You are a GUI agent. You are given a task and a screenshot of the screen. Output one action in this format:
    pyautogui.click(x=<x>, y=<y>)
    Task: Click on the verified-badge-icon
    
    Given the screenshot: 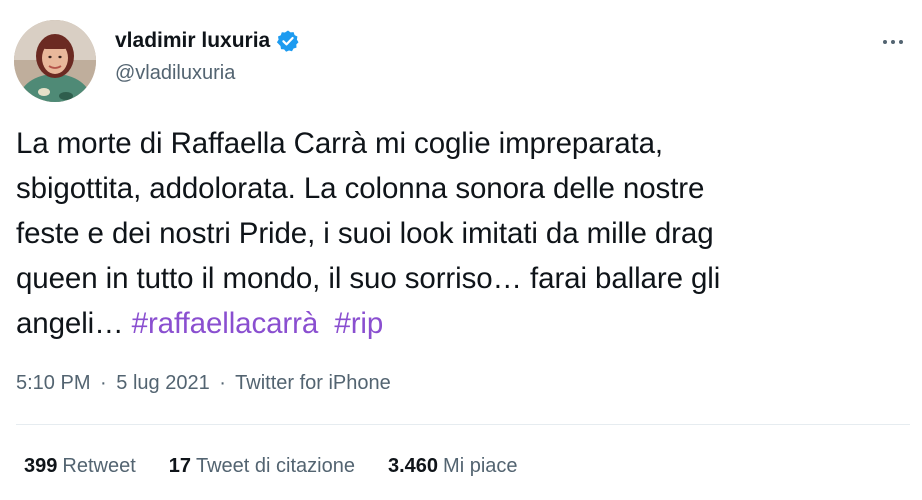 What is the action you would take?
    pyautogui.click(x=288, y=41)
    